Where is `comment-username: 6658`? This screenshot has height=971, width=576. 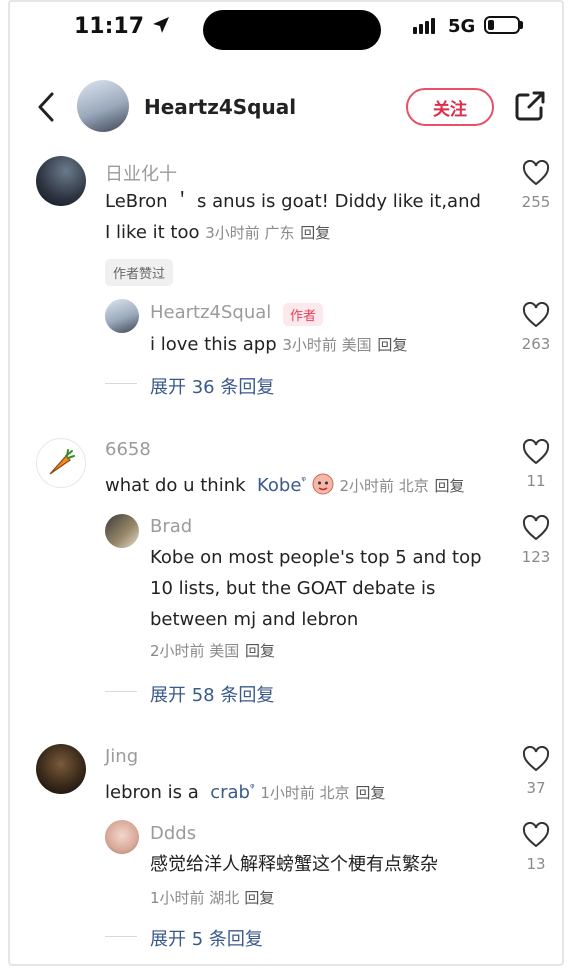
comment-username: 6658 is located at coordinates (128, 449).